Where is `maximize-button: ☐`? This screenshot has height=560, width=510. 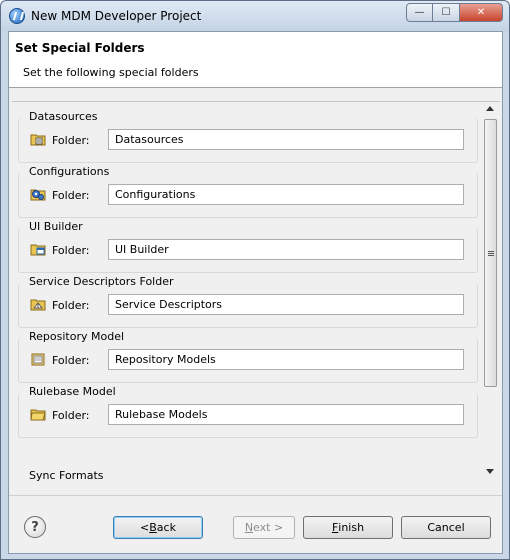
maximize-button: ☐ is located at coordinates (446, 12).